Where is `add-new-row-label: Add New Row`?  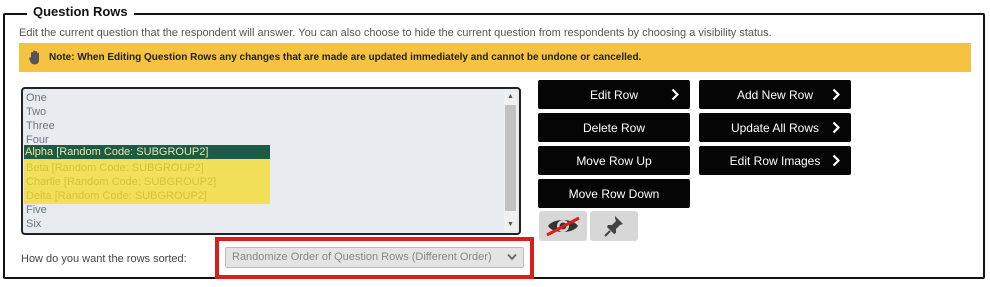 add-new-row-label: Add New Row is located at coordinates (775, 94).